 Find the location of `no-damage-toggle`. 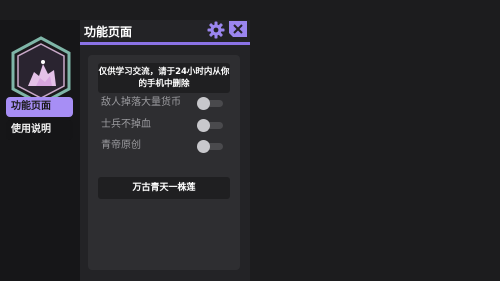

no-damage-toggle is located at coordinates (210, 125).